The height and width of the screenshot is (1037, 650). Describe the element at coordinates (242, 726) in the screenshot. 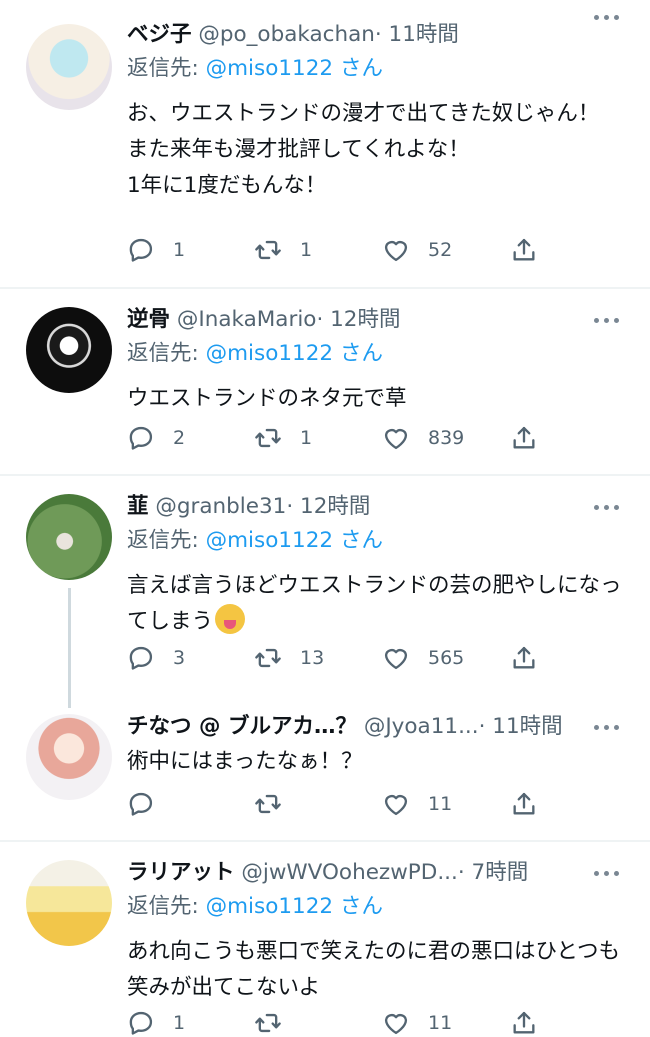

I see `display-name: チなつ @ ブルアカ…？` at that location.